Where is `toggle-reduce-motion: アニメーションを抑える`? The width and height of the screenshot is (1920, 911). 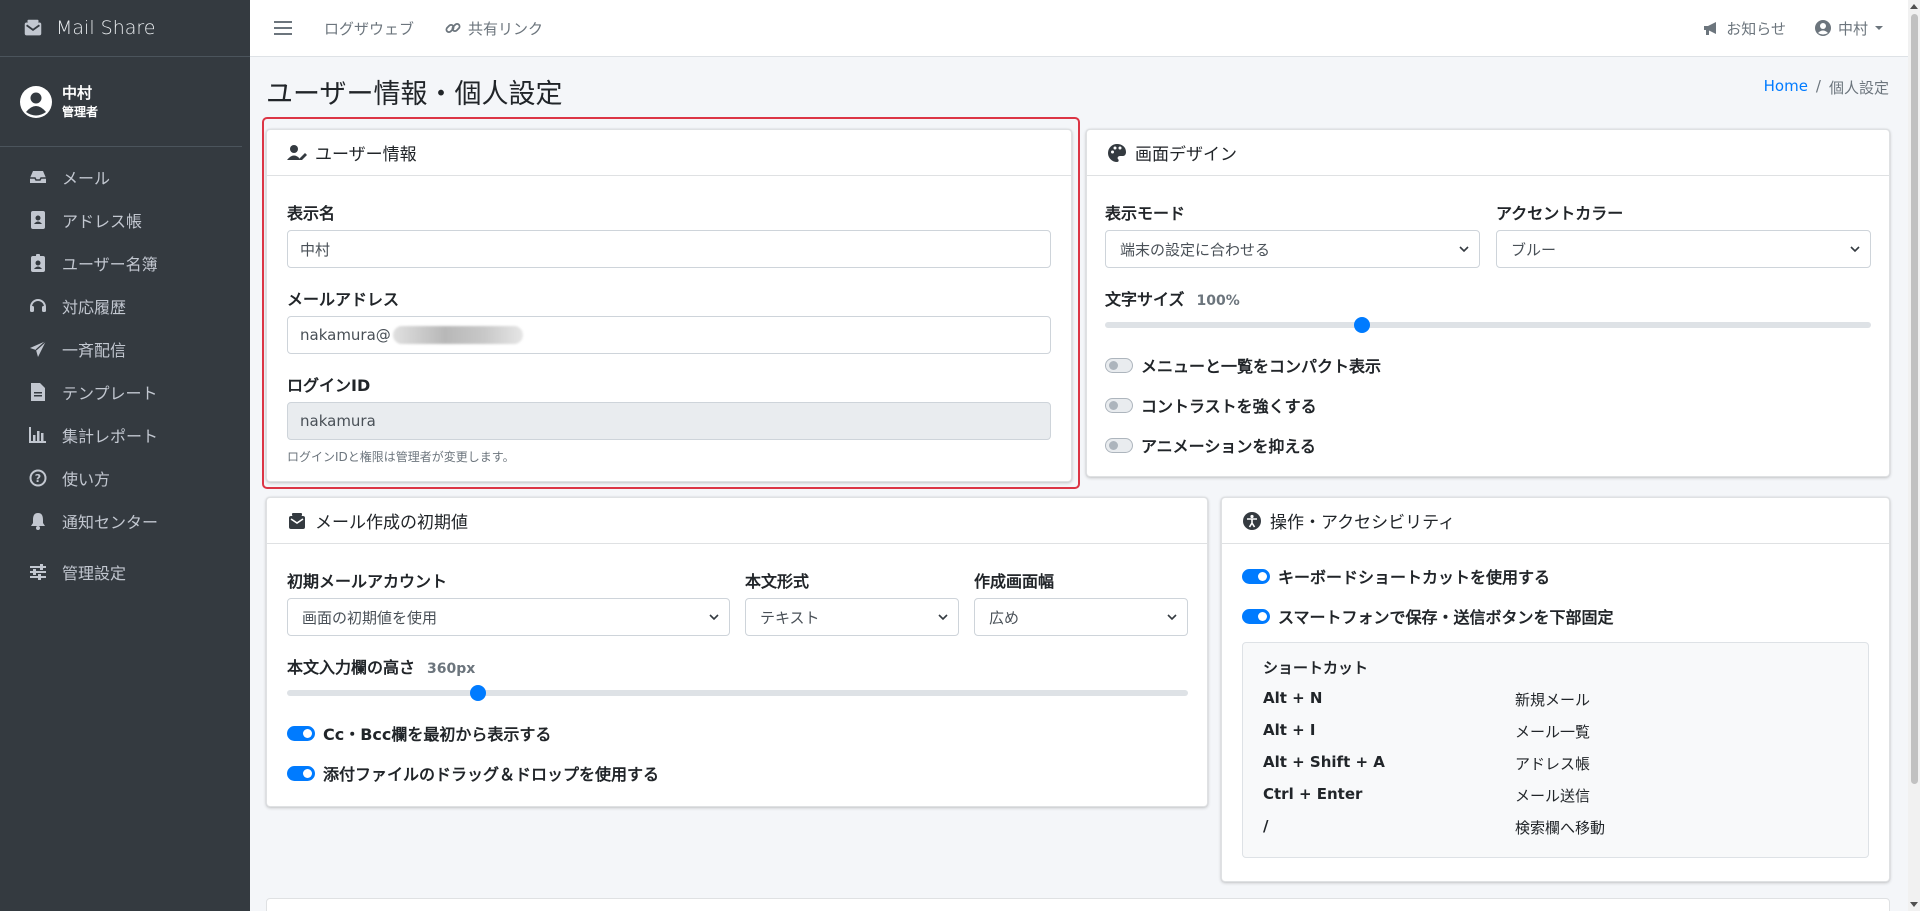 toggle-reduce-motion: アニメーションを抑える is located at coordinates (1210, 445).